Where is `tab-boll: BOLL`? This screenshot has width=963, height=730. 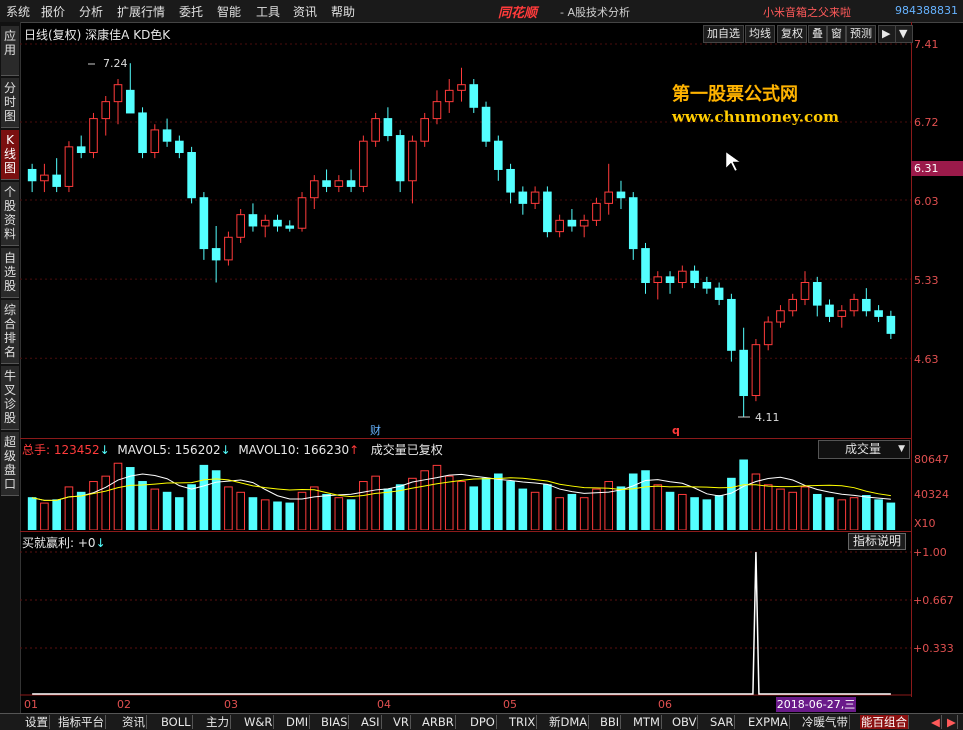
tab-boll: BOLL is located at coordinates (176, 722).